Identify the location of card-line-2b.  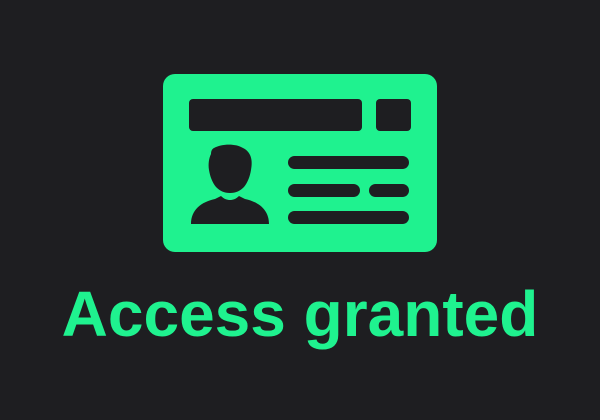
(389, 190).